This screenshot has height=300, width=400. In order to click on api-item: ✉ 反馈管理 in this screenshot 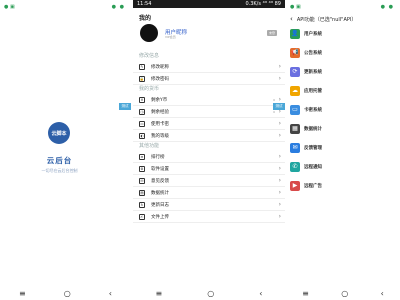, I will do `click(343, 147)`.